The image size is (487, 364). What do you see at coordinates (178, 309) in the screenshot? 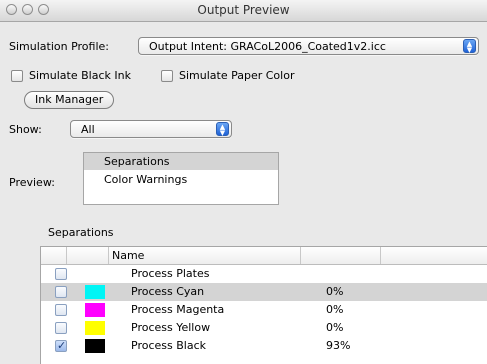
I see `separation-name: Process Magenta` at bounding box center [178, 309].